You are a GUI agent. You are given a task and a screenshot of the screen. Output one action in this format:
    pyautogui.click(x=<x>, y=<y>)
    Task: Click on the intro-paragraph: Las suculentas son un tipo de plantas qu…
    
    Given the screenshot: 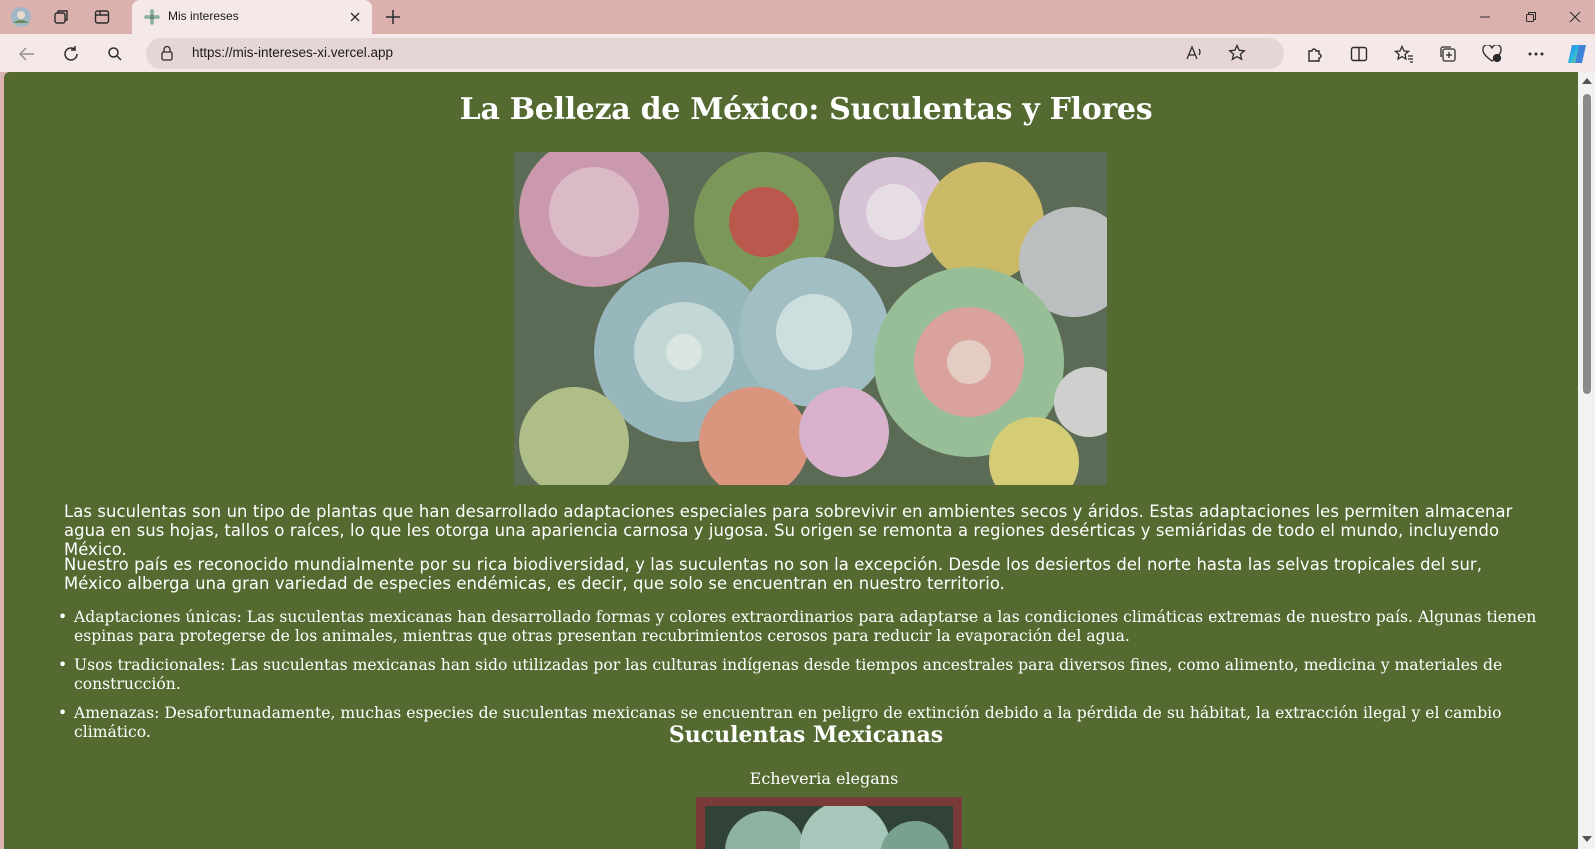 What is the action you would take?
    pyautogui.click(x=788, y=530)
    